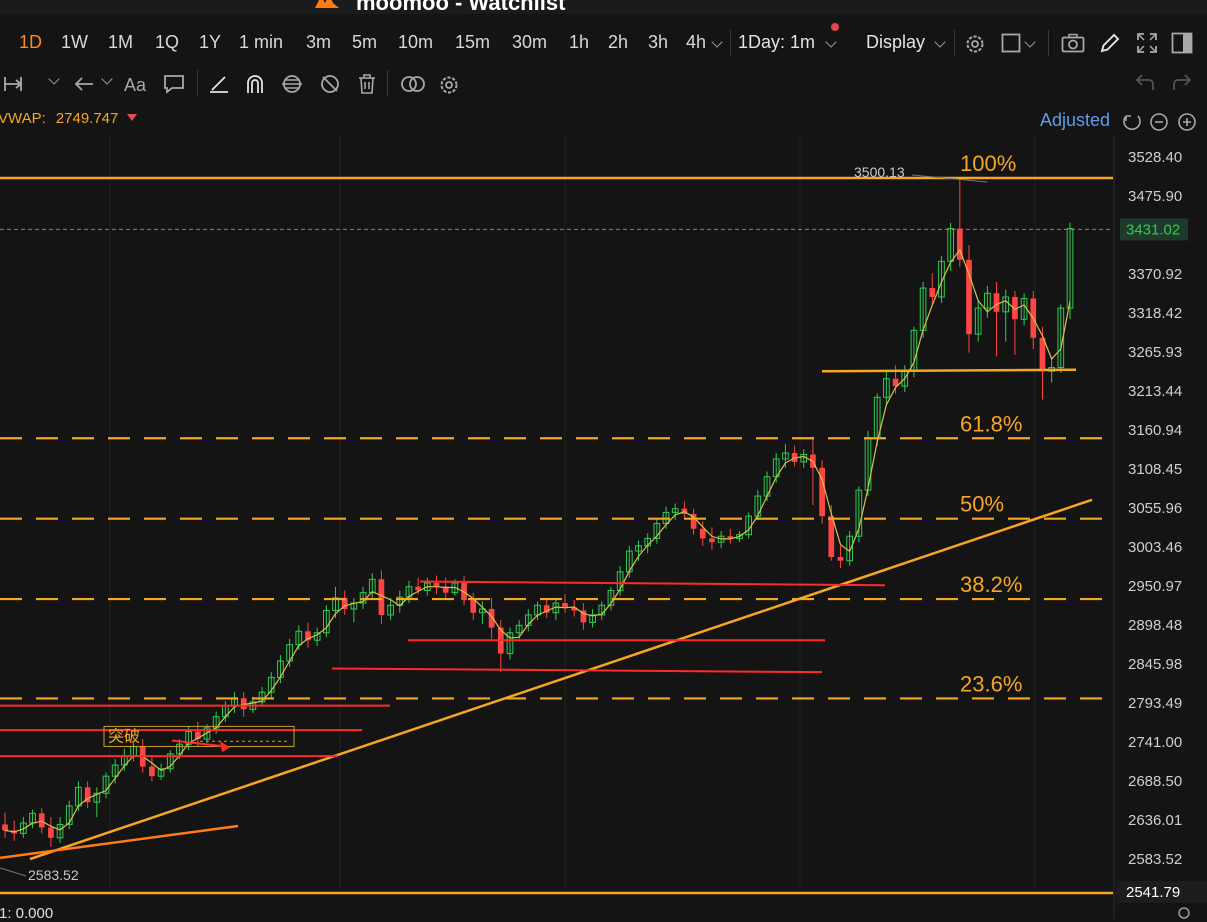 The height and width of the screenshot is (922, 1207). What do you see at coordinates (199, 743) in the screenshot?
I see `breakout-arrow-line` at bounding box center [199, 743].